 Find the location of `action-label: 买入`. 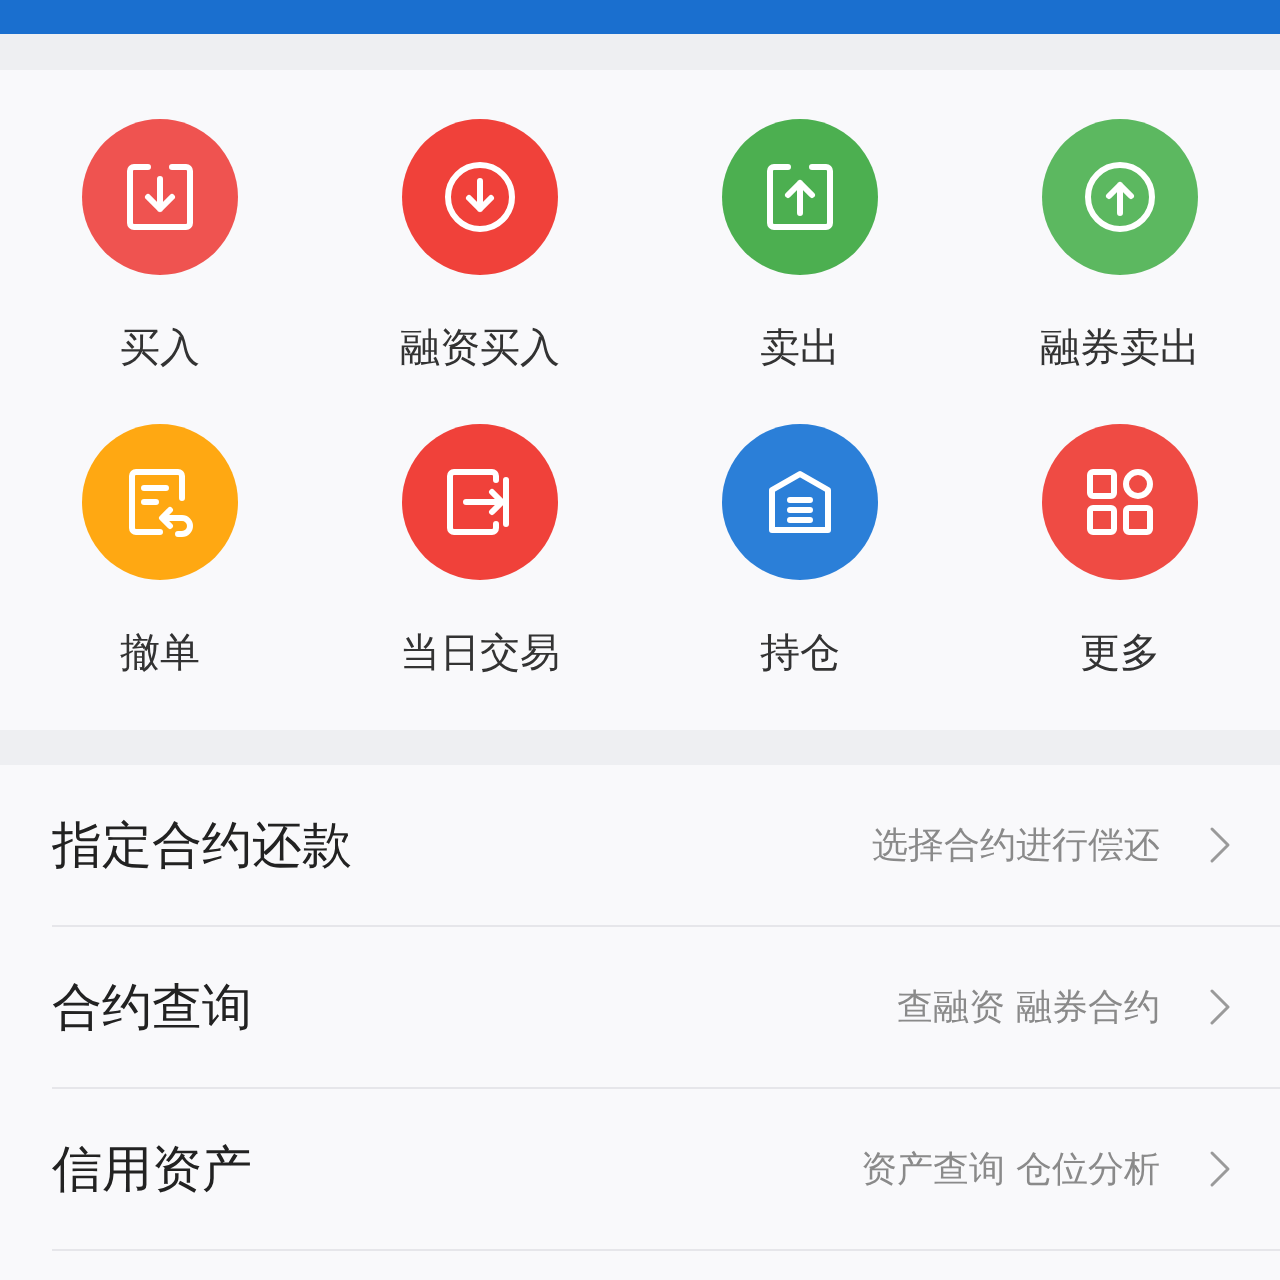

action-label: 买入 is located at coordinates (160, 347).